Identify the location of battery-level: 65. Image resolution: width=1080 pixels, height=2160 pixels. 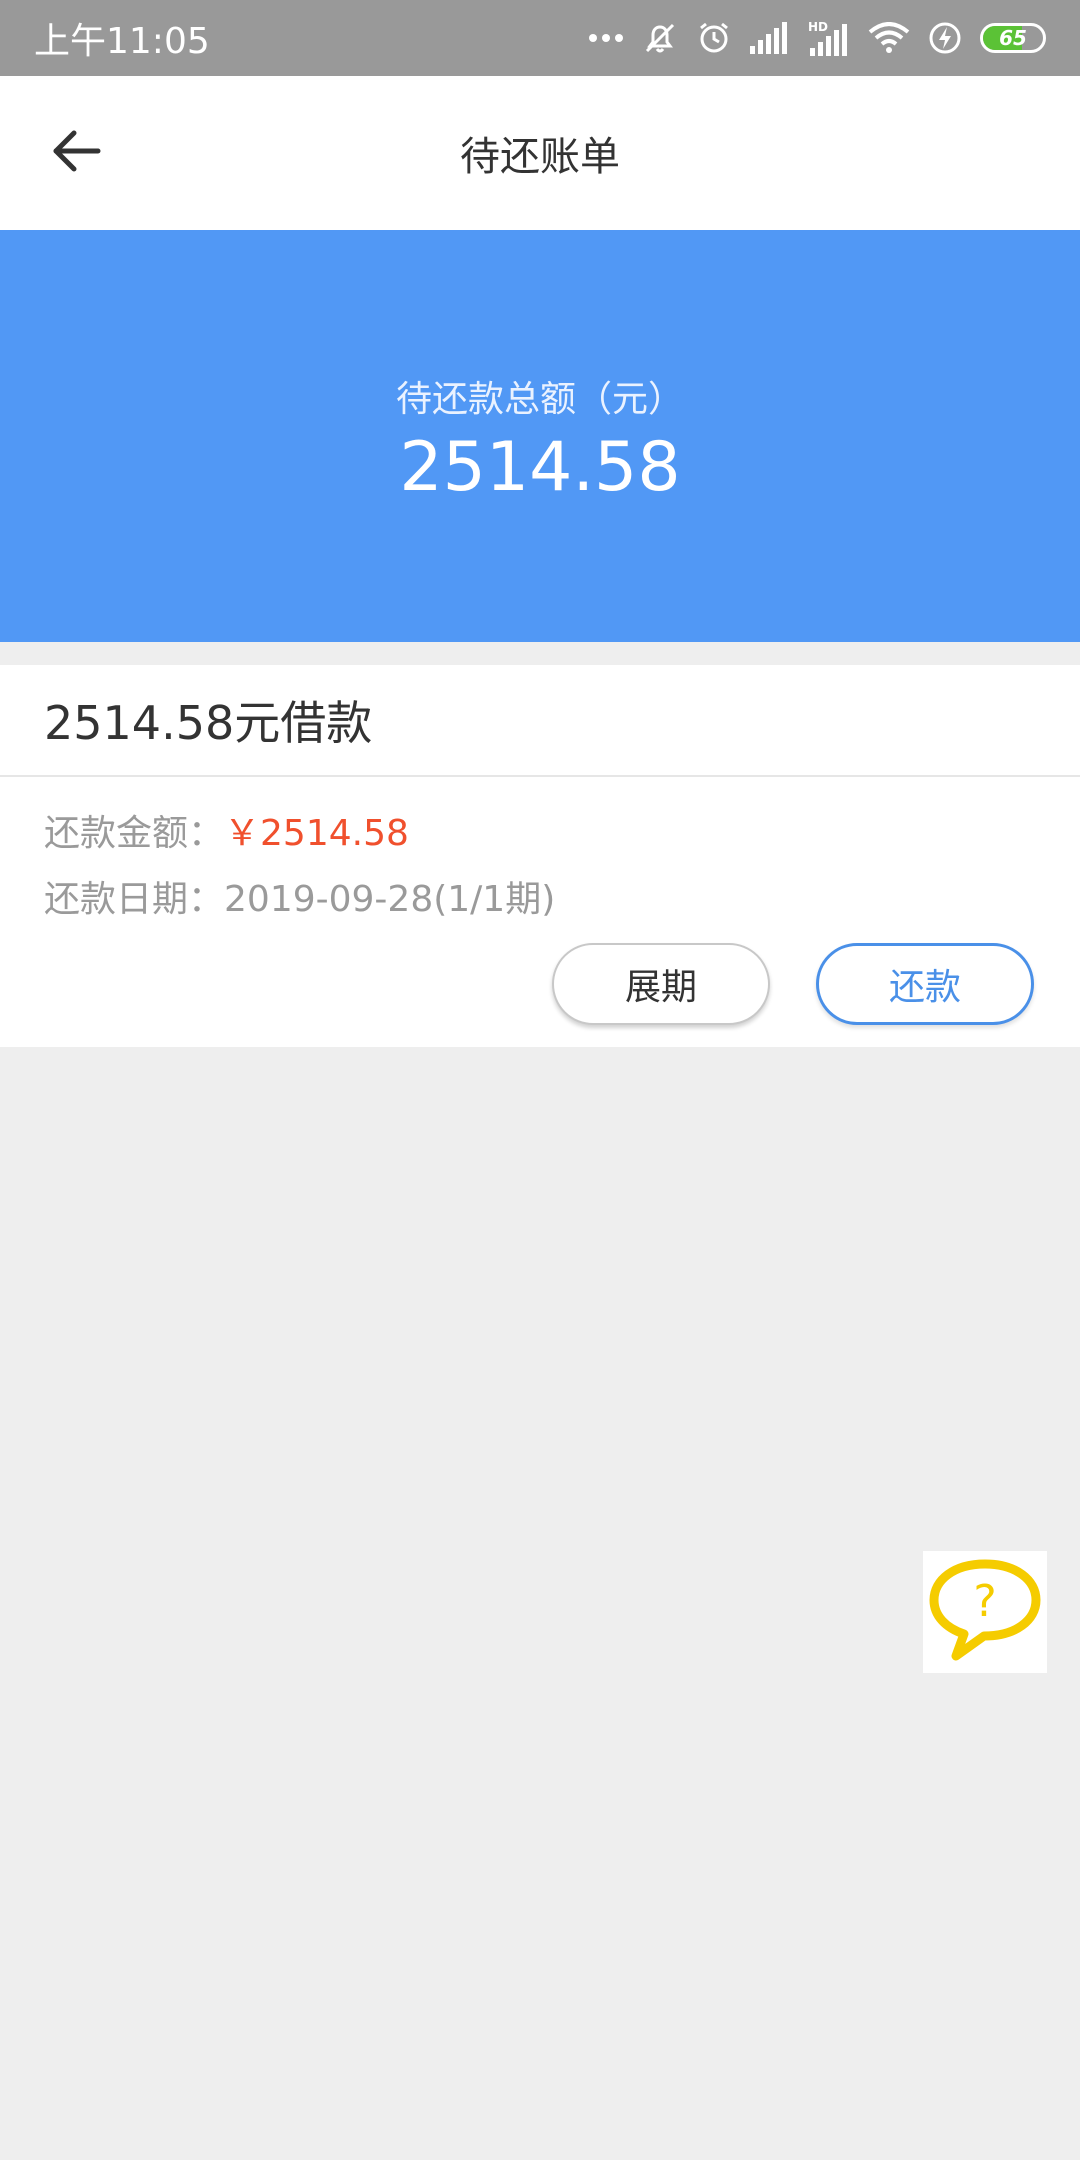
(1013, 38).